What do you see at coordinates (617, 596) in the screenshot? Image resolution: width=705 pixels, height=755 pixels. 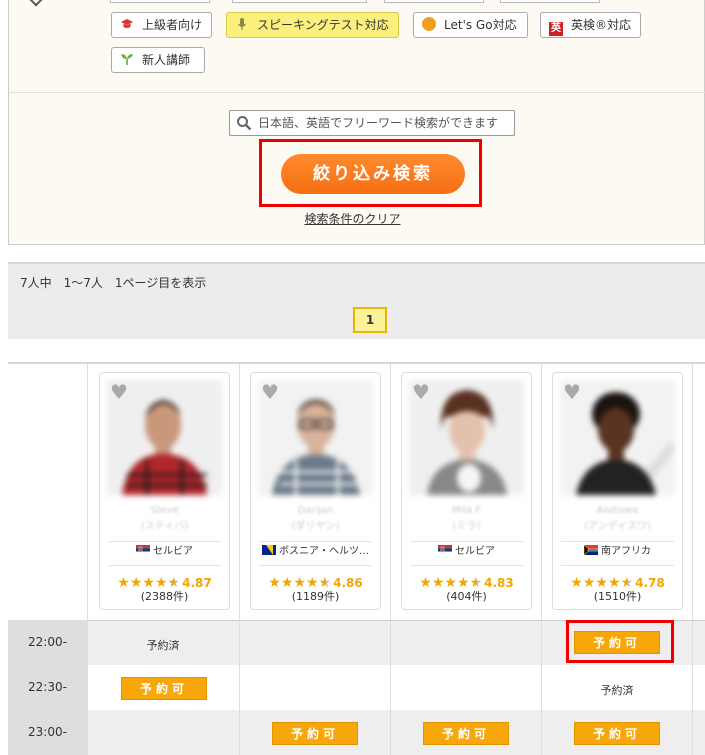 I see `review-count: (1510件)` at bounding box center [617, 596].